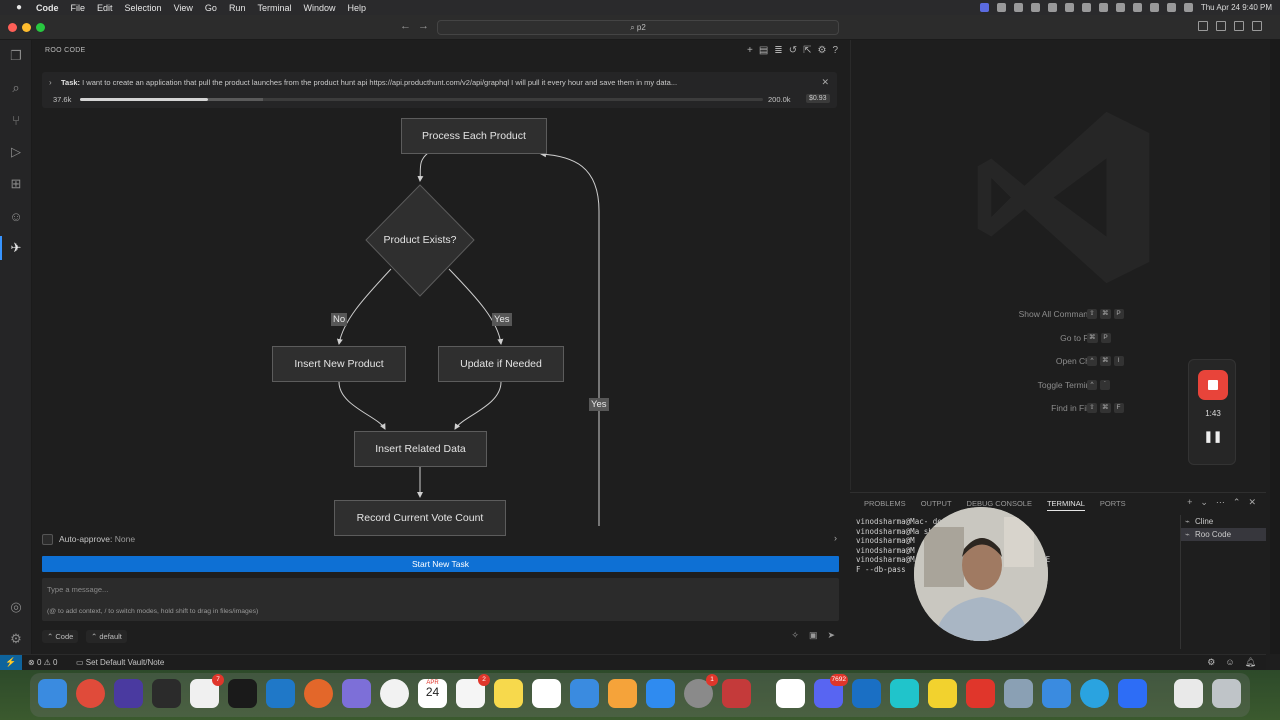  I want to click on settings-gear-icon: ⚙, so click(821, 50).